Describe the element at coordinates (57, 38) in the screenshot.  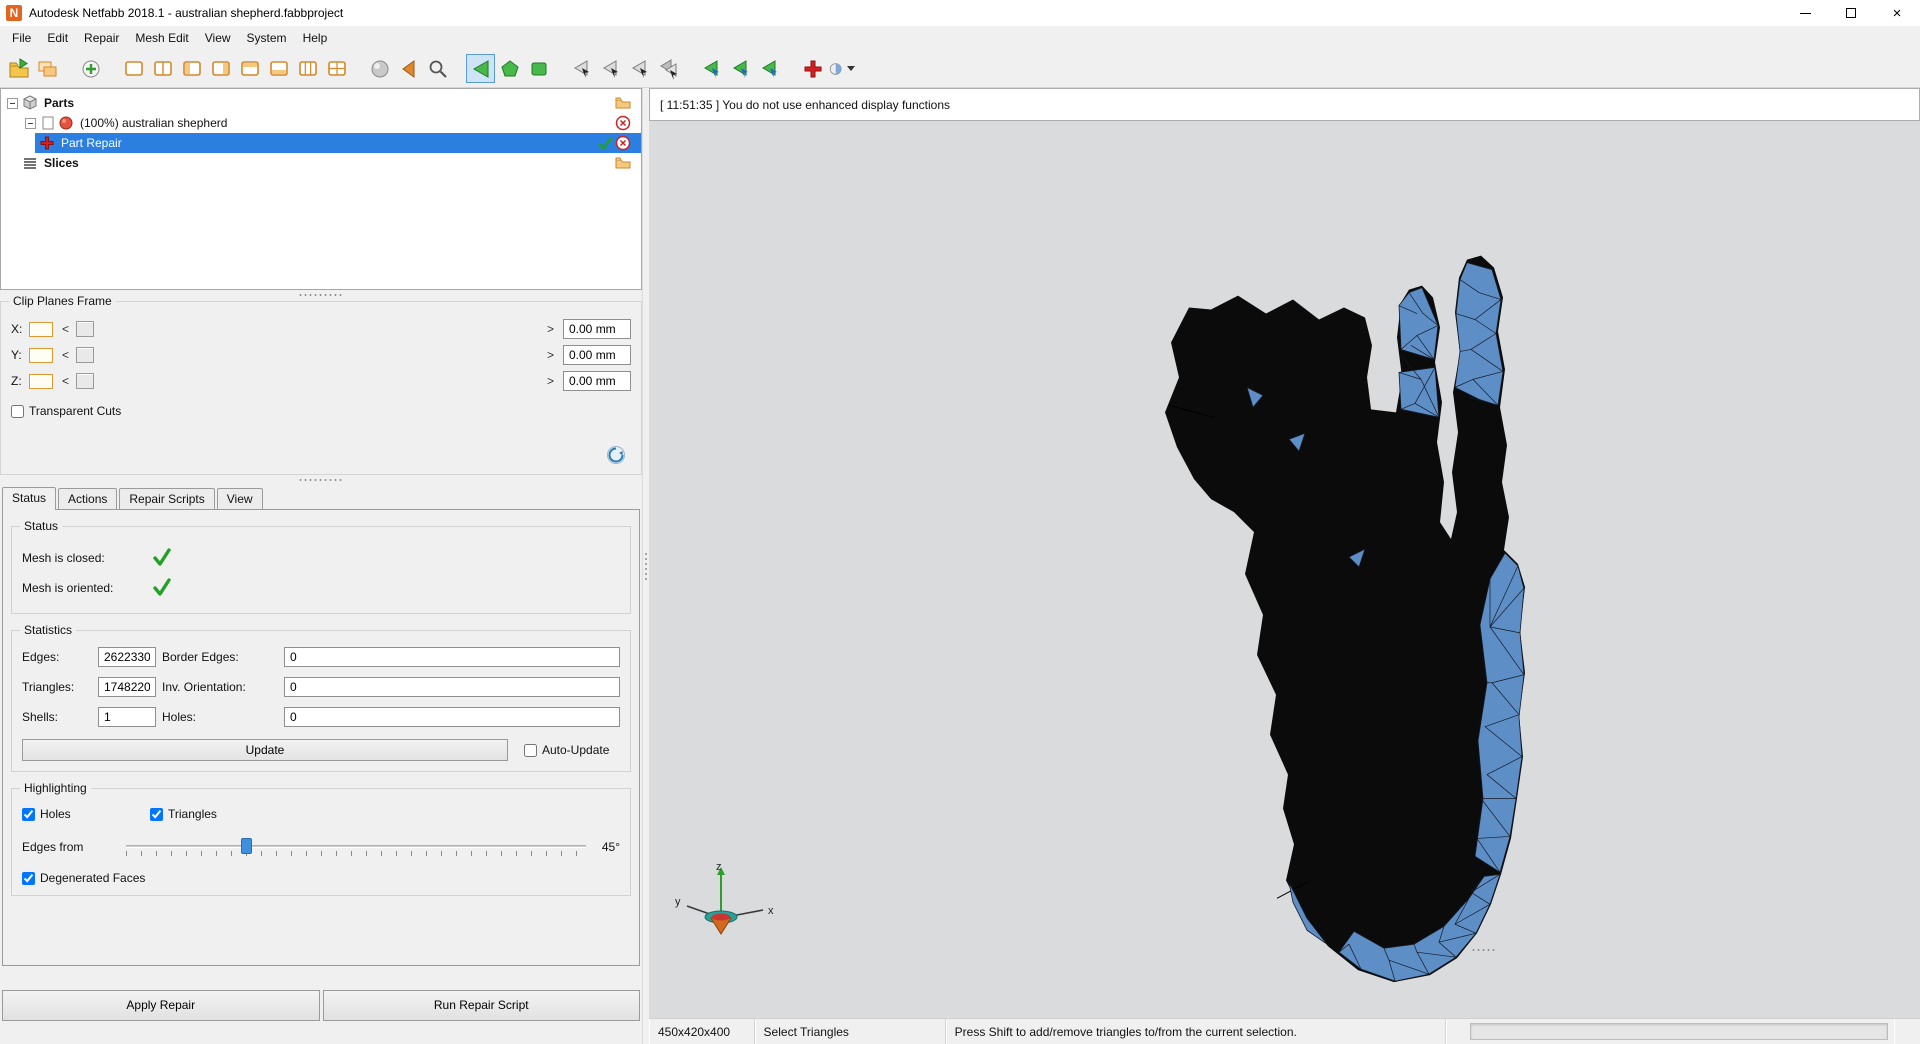
I see `menu-edit: Edit` at that location.